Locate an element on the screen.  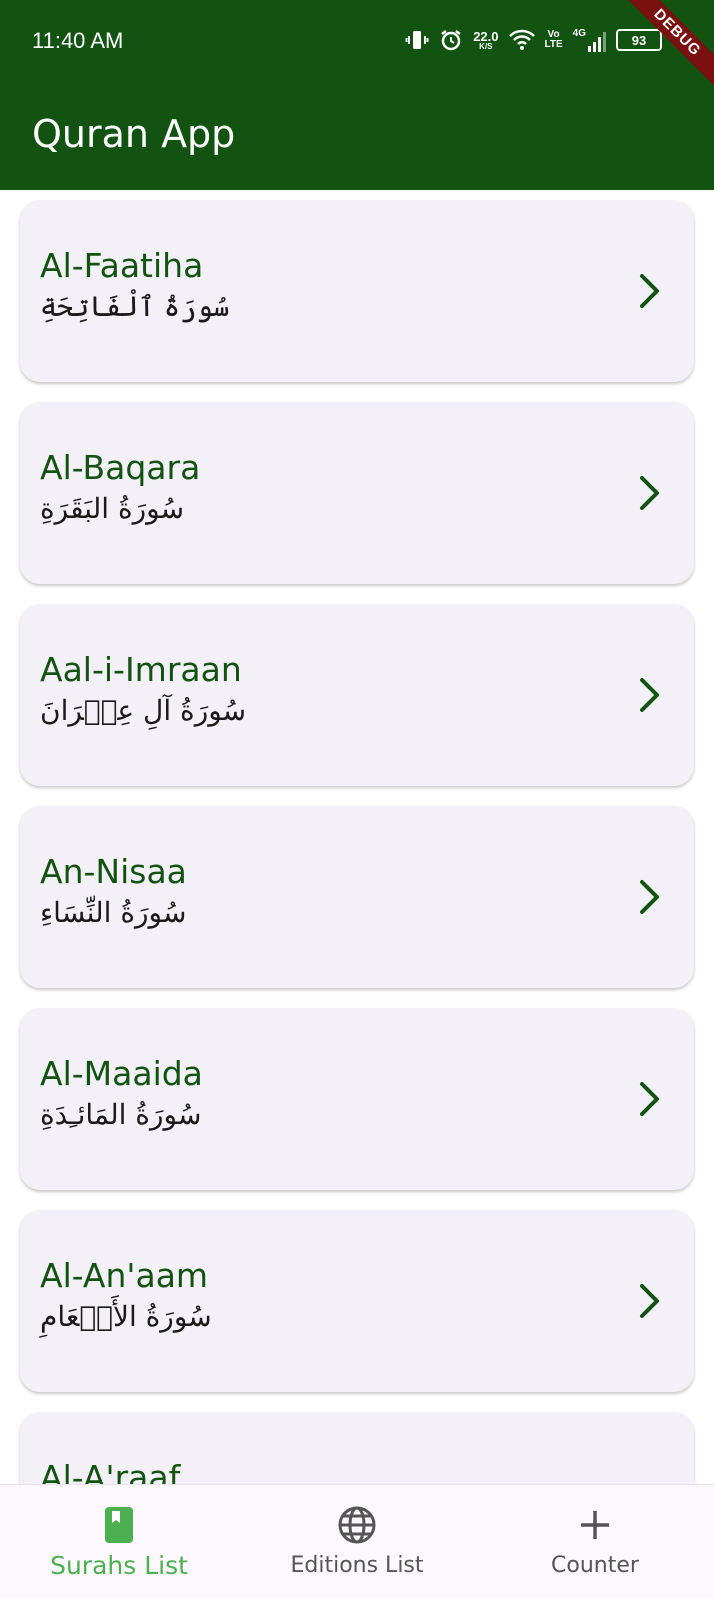
surah-arabic-name: سُورَةُ المَائـِدَةِ is located at coordinates (121, 1114).